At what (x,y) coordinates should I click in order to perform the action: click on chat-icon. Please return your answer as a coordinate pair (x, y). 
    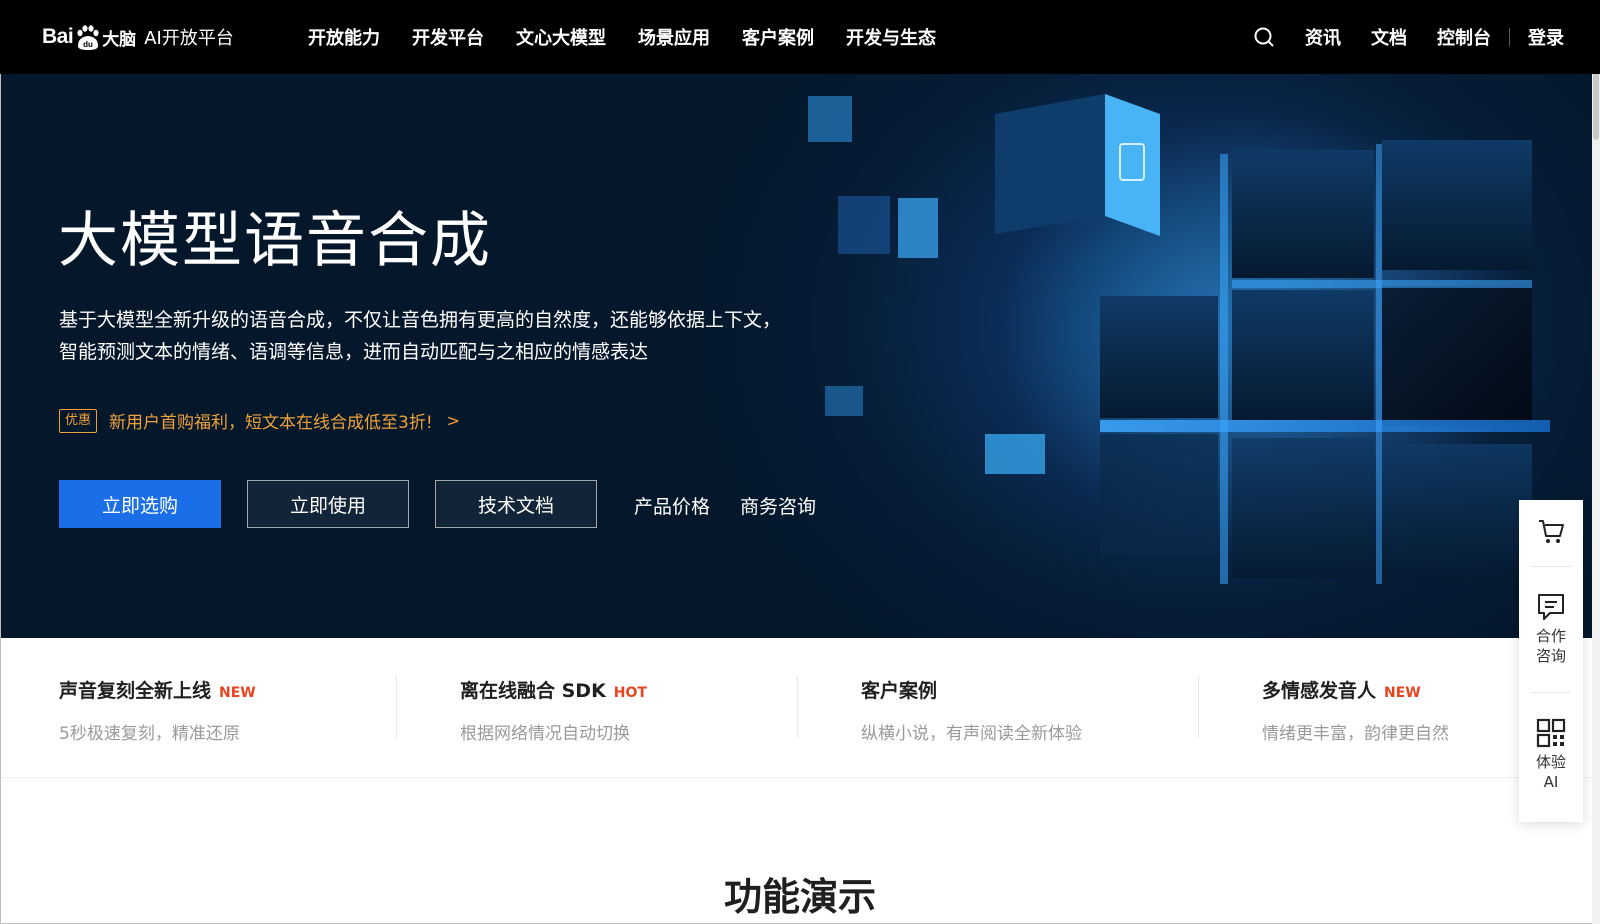
    Looking at the image, I should click on (1551, 607).